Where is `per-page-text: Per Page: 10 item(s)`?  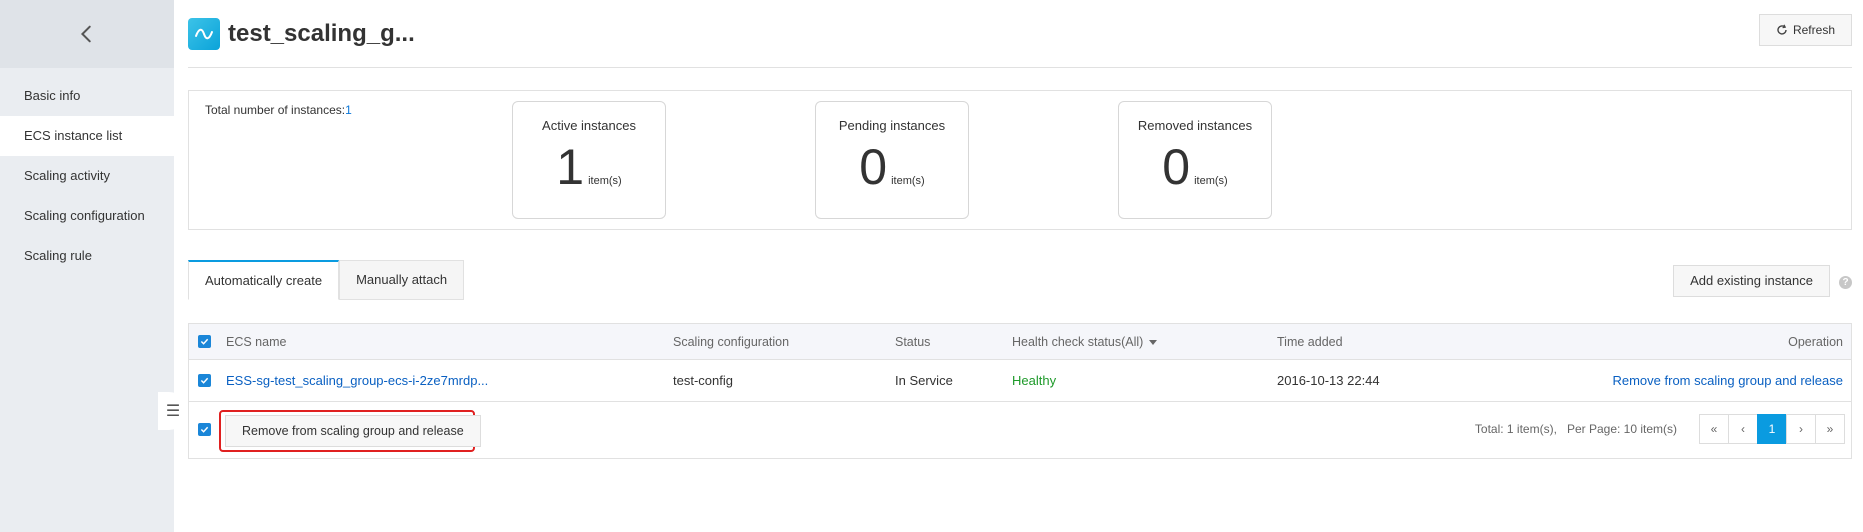
per-page-text: Per Page: 10 item(s) is located at coordinates (1621, 429).